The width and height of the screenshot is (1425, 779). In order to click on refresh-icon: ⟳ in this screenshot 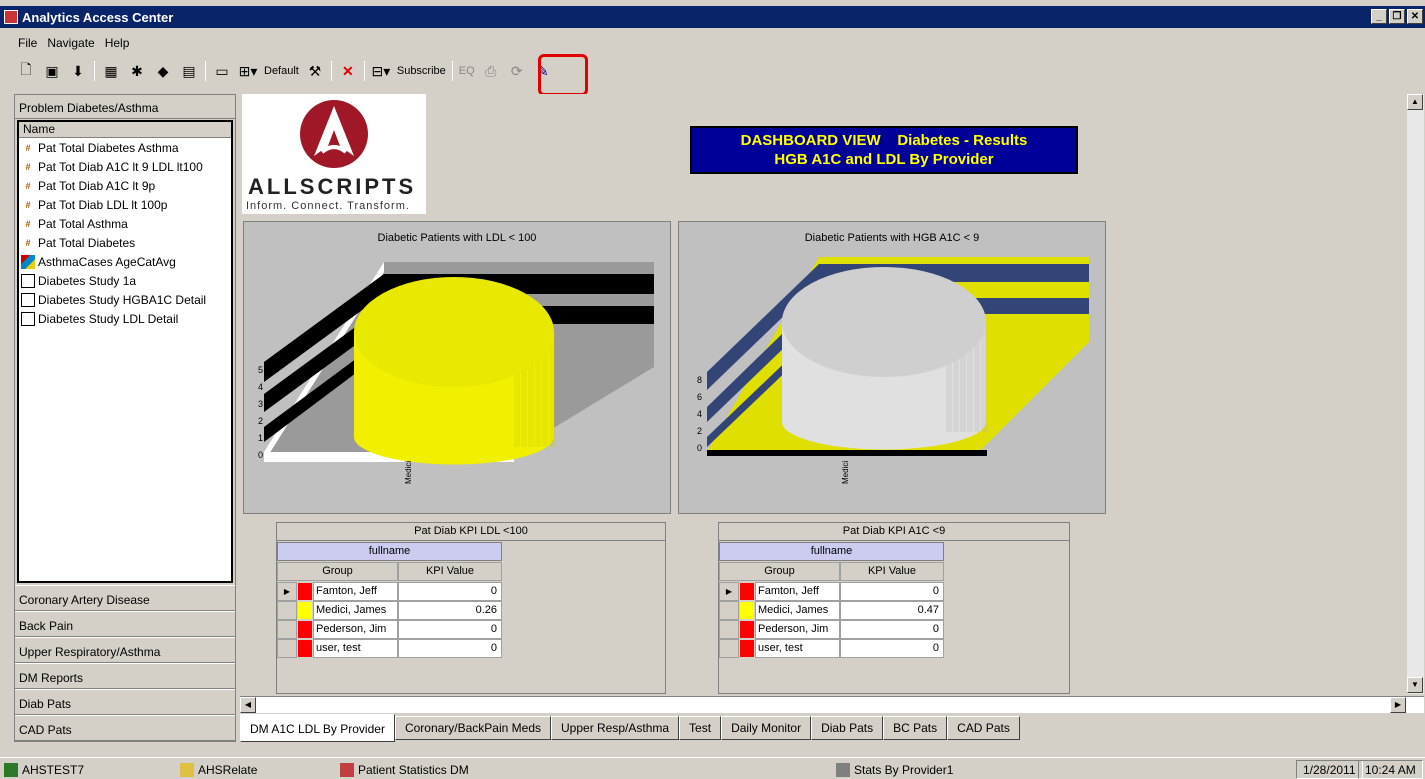, I will do `click(517, 71)`.